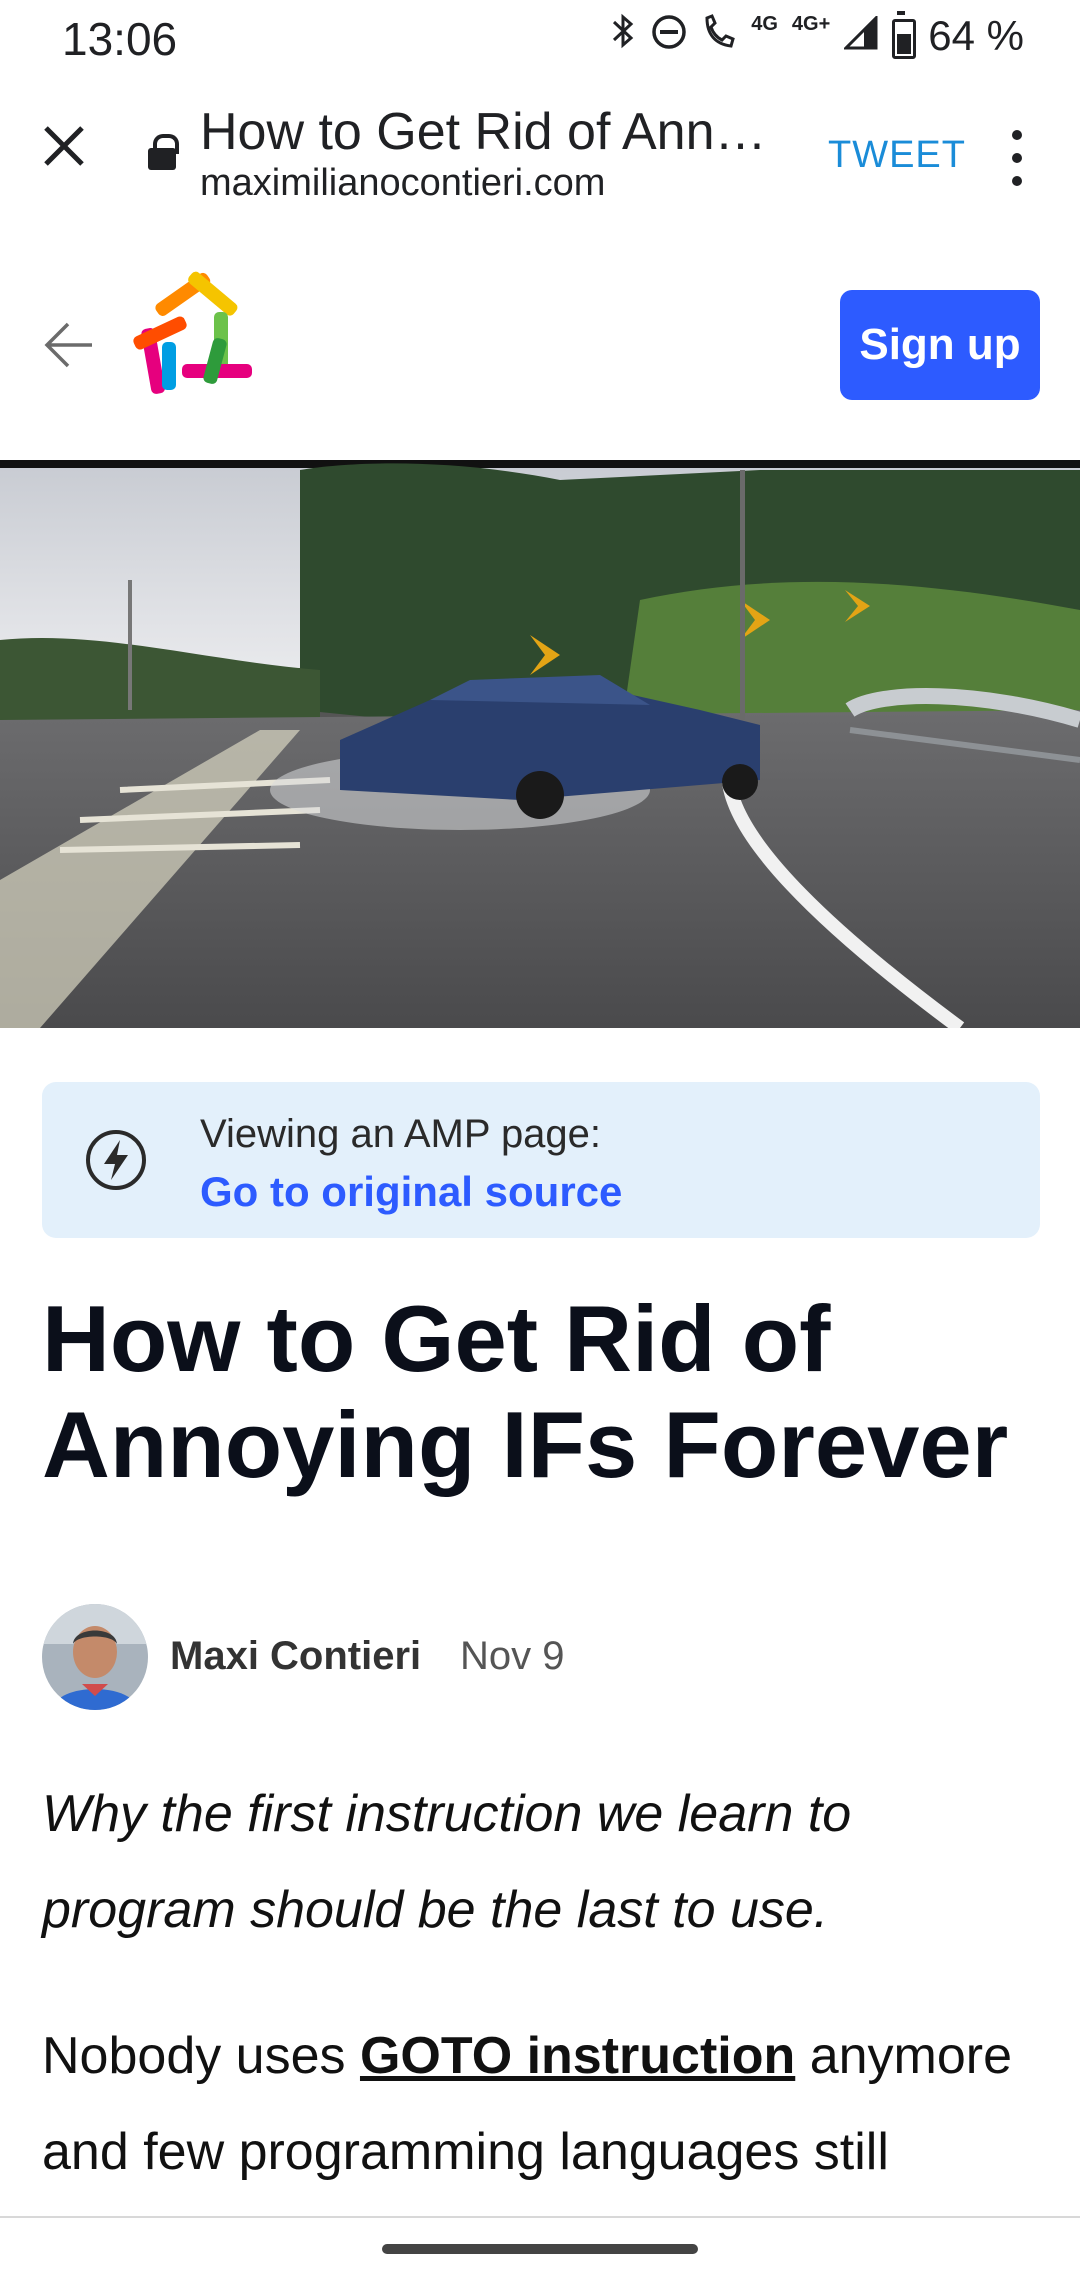  Describe the element at coordinates (540, 43) in the screenshot. I see `status-bar: 13:06 4G 4G+ 64 %` at that location.